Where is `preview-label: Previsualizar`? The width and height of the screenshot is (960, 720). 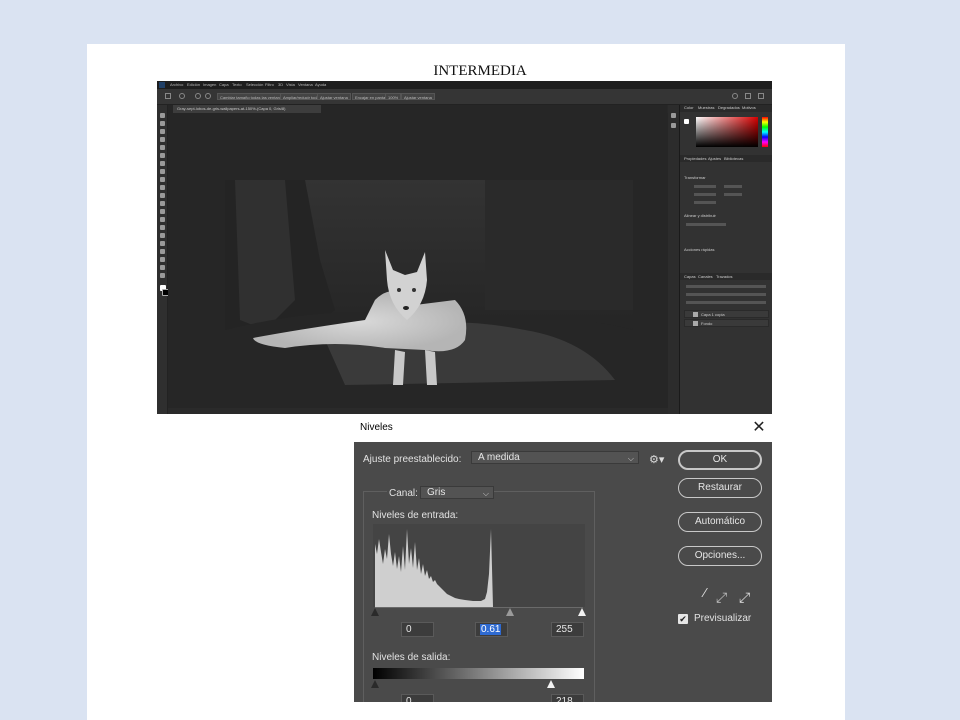 preview-label: Previsualizar is located at coordinates (723, 618).